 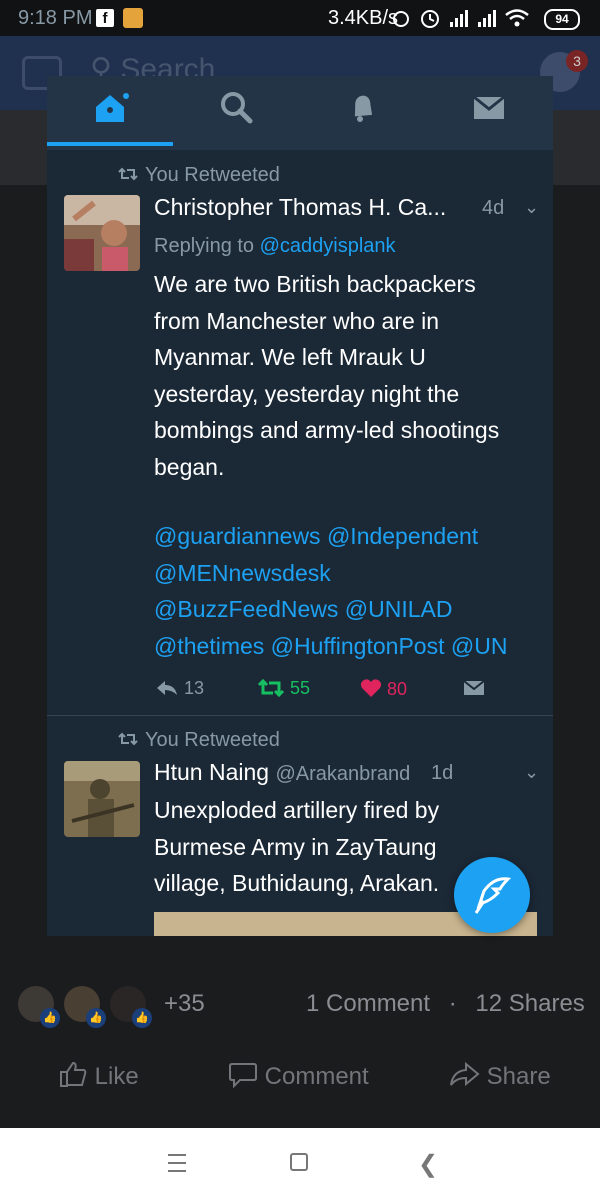 What do you see at coordinates (110, 144) in the screenshot?
I see `active-tab-indicator` at bounding box center [110, 144].